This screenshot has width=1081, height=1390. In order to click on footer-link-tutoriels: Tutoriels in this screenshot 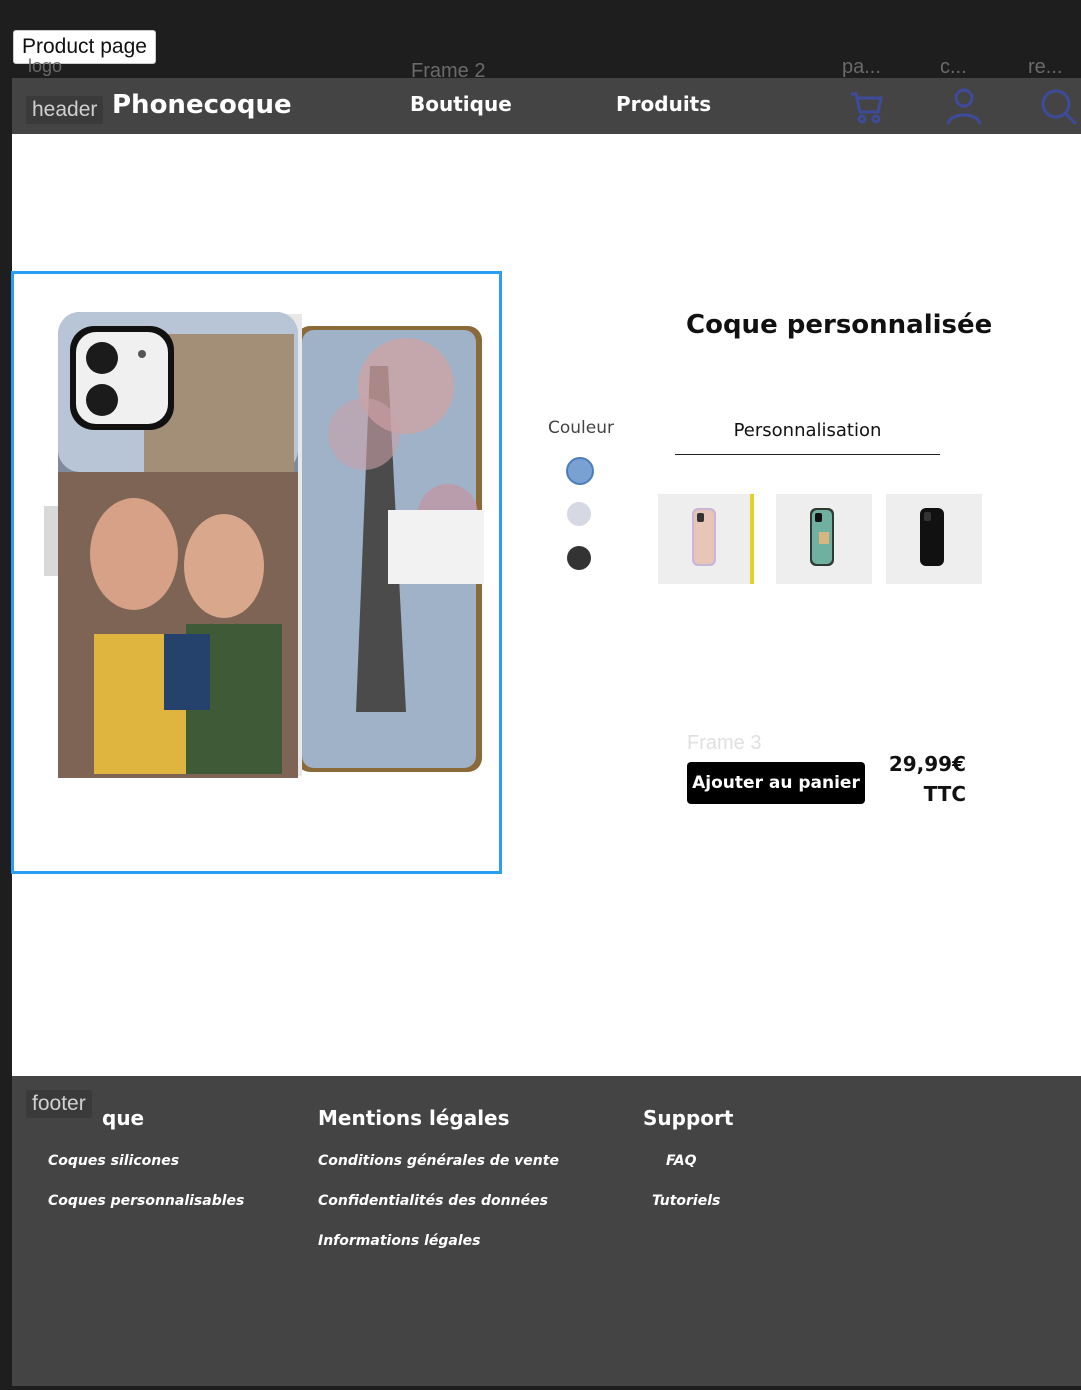, I will do `click(686, 1201)`.